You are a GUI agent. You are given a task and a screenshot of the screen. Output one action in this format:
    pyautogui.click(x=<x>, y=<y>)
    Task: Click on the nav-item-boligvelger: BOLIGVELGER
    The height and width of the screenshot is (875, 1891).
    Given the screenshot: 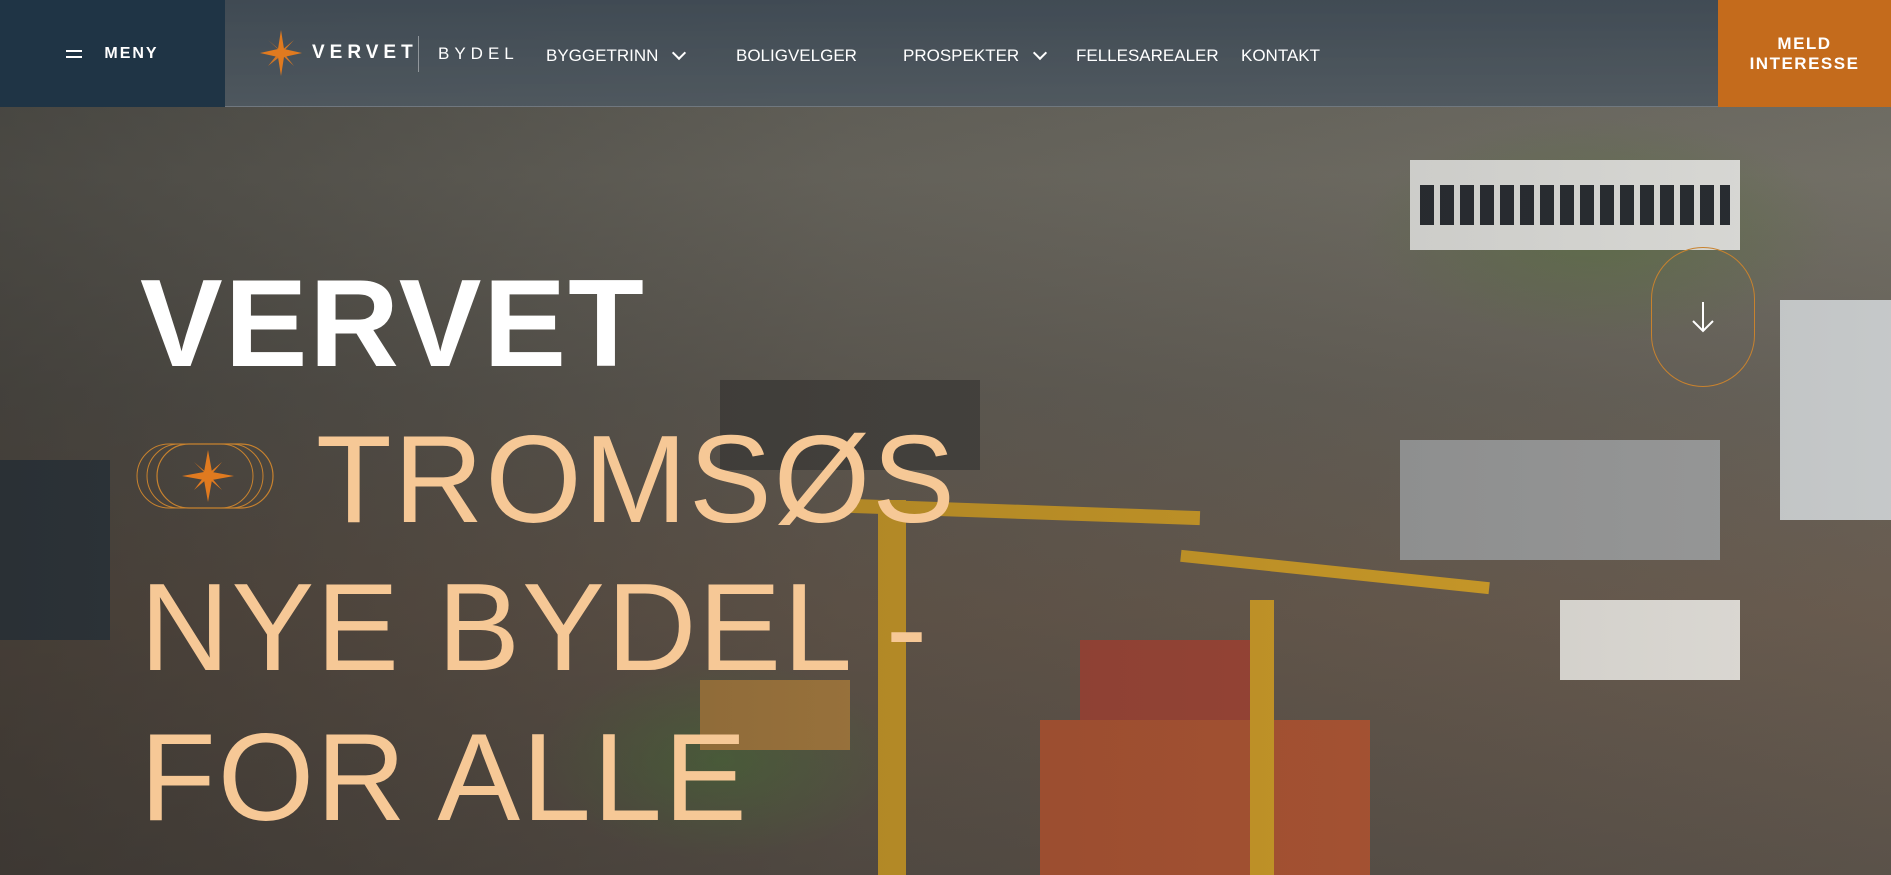 What is the action you would take?
    pyautogui.click(x=796, y=56)
    